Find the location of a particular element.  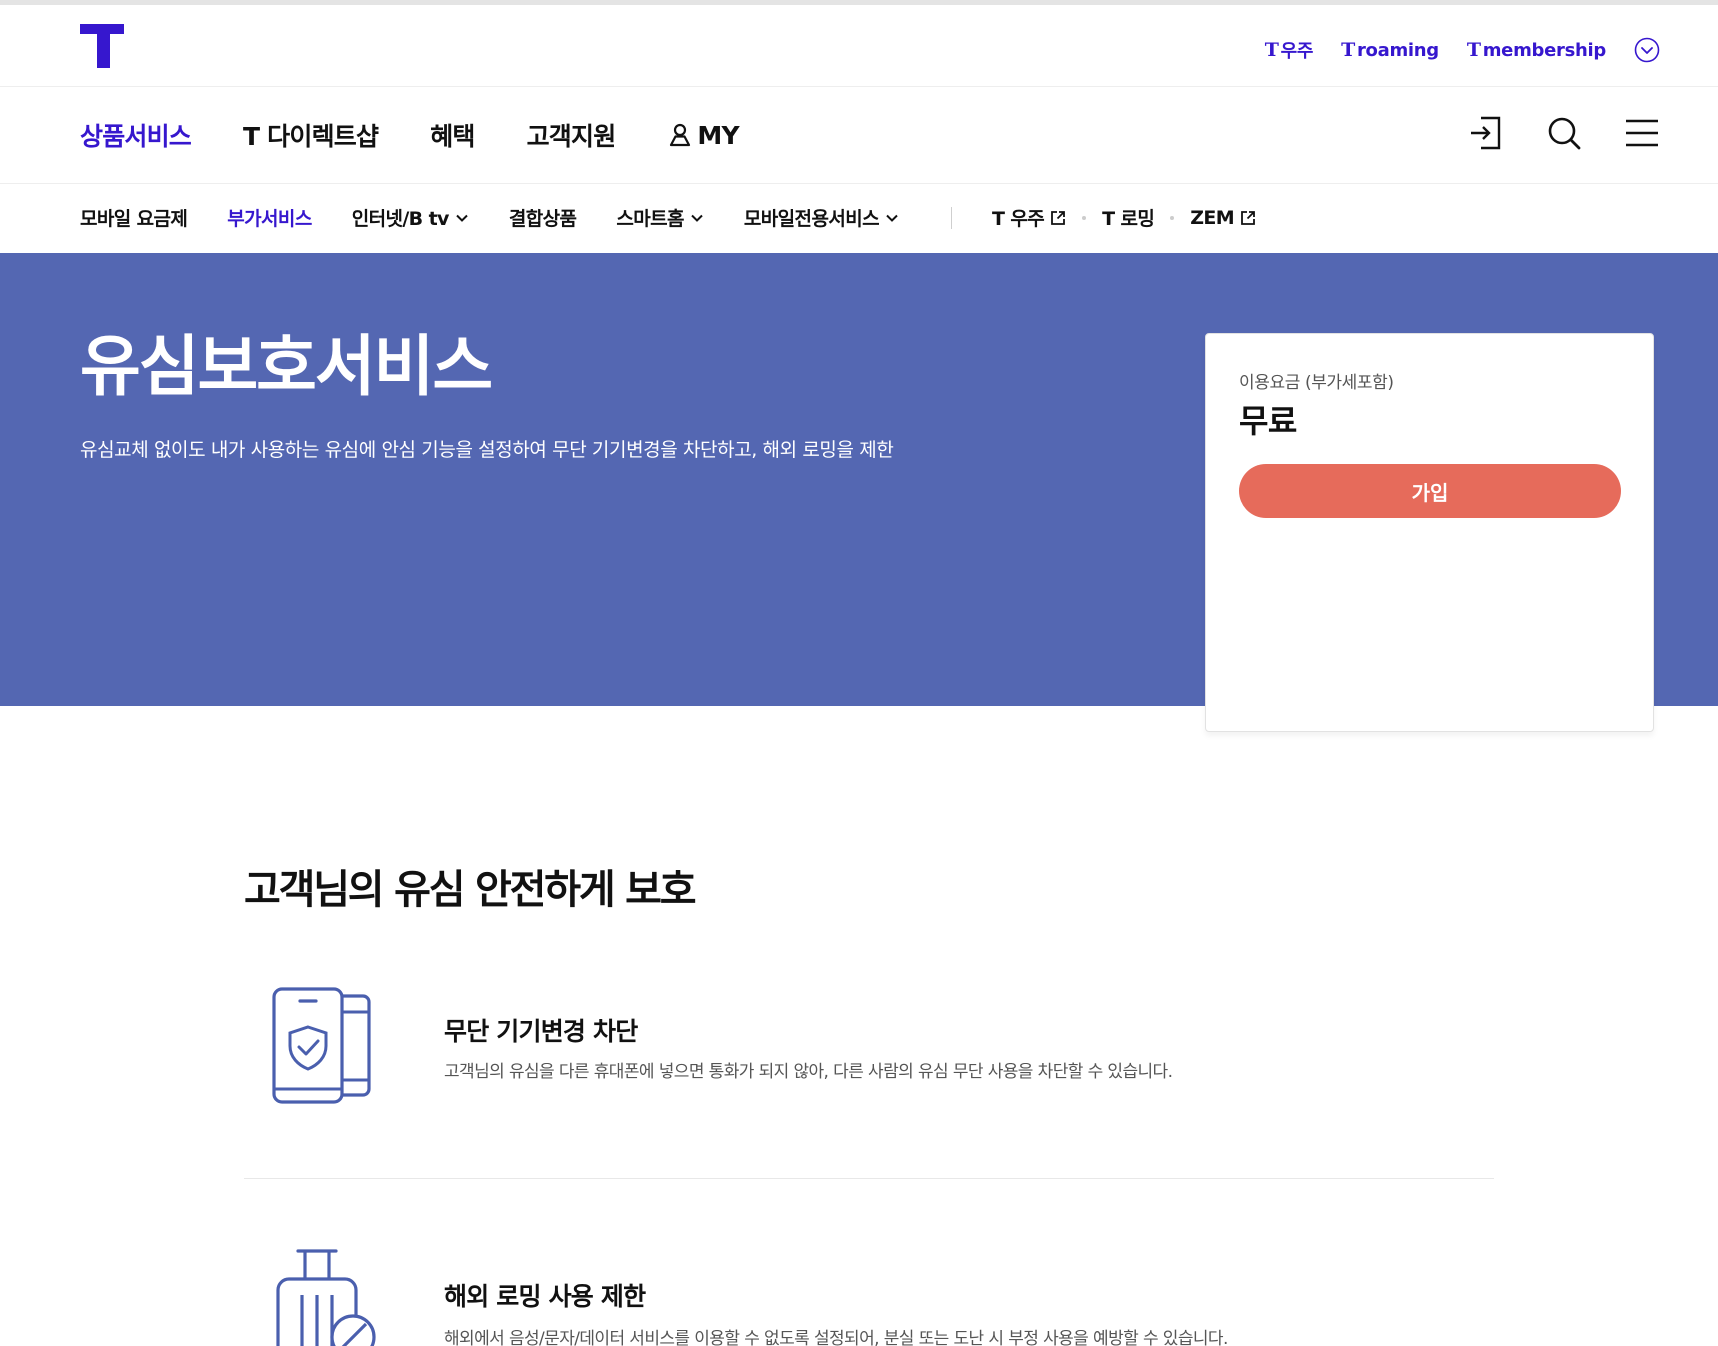

util-link-label: membership is located at coordinates (1544, 50).